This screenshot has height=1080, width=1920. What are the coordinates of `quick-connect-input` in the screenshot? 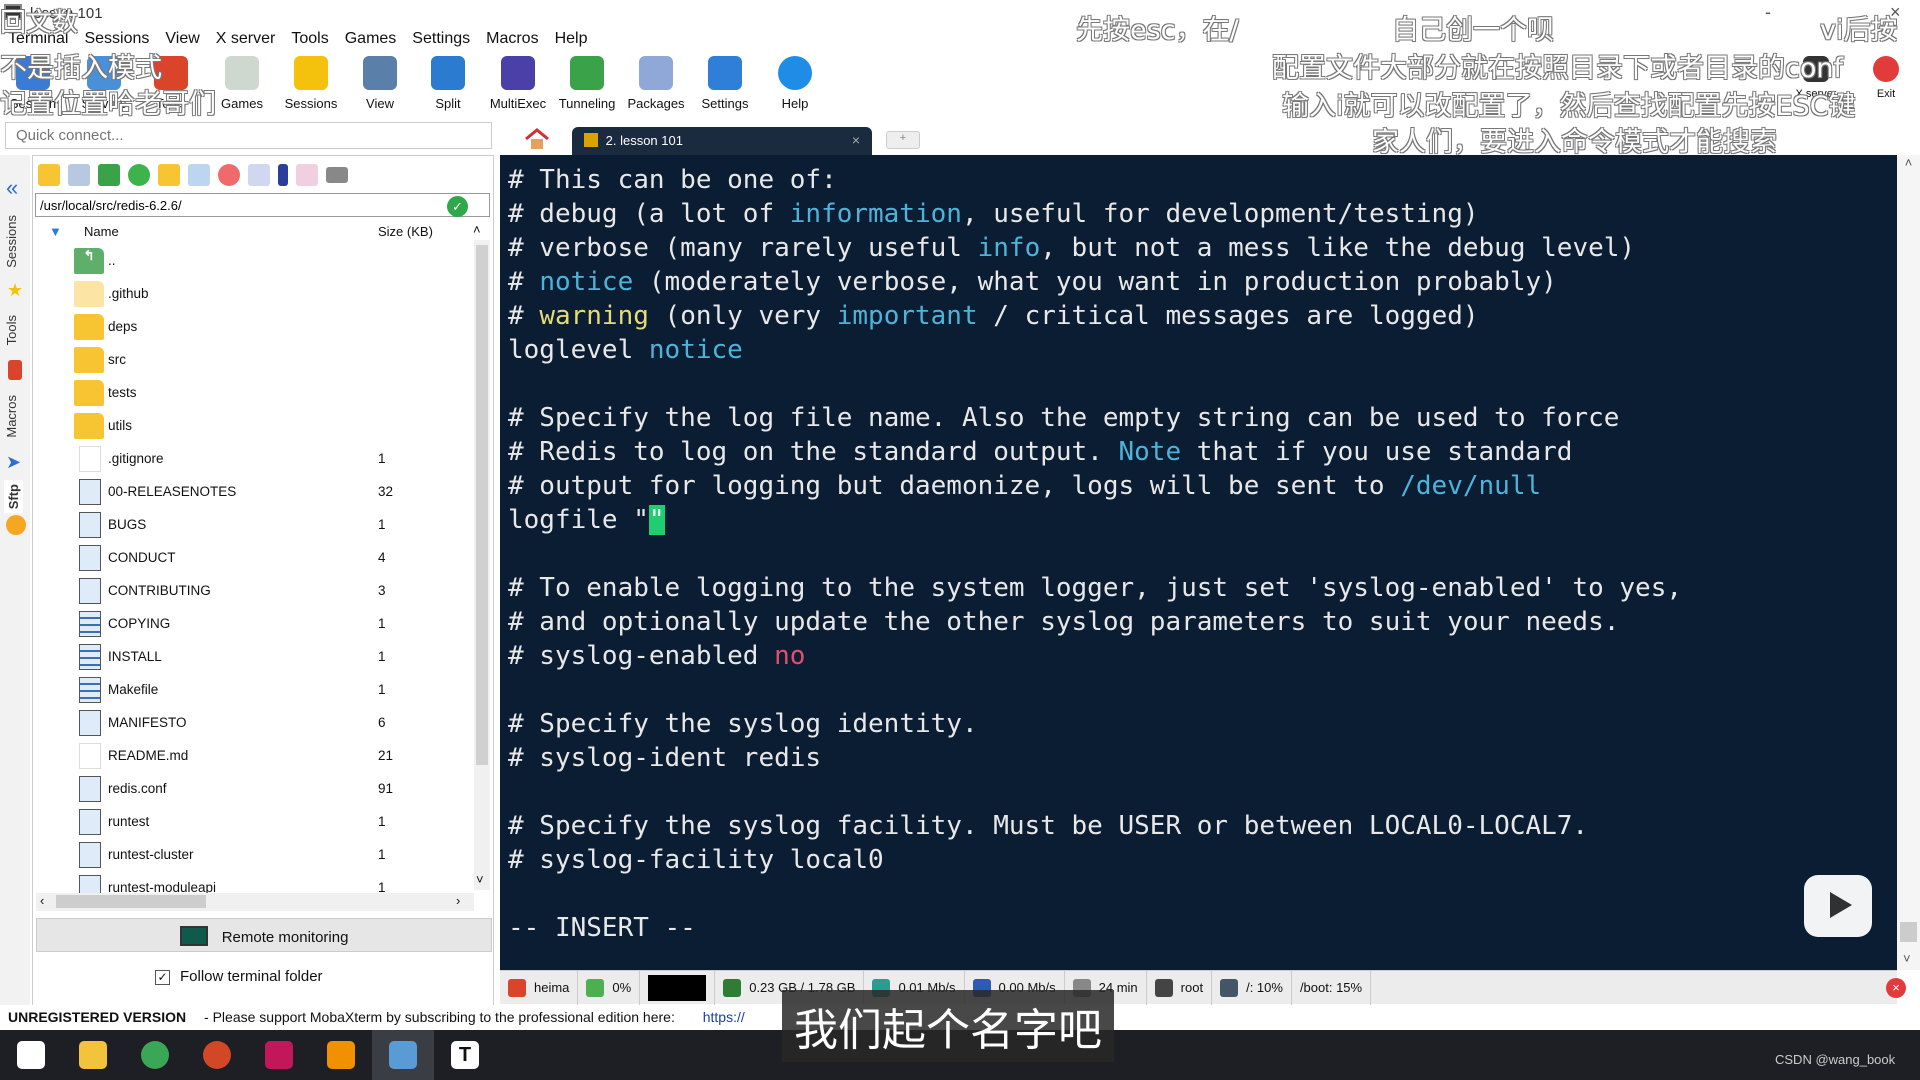 It's located at (248, 135).